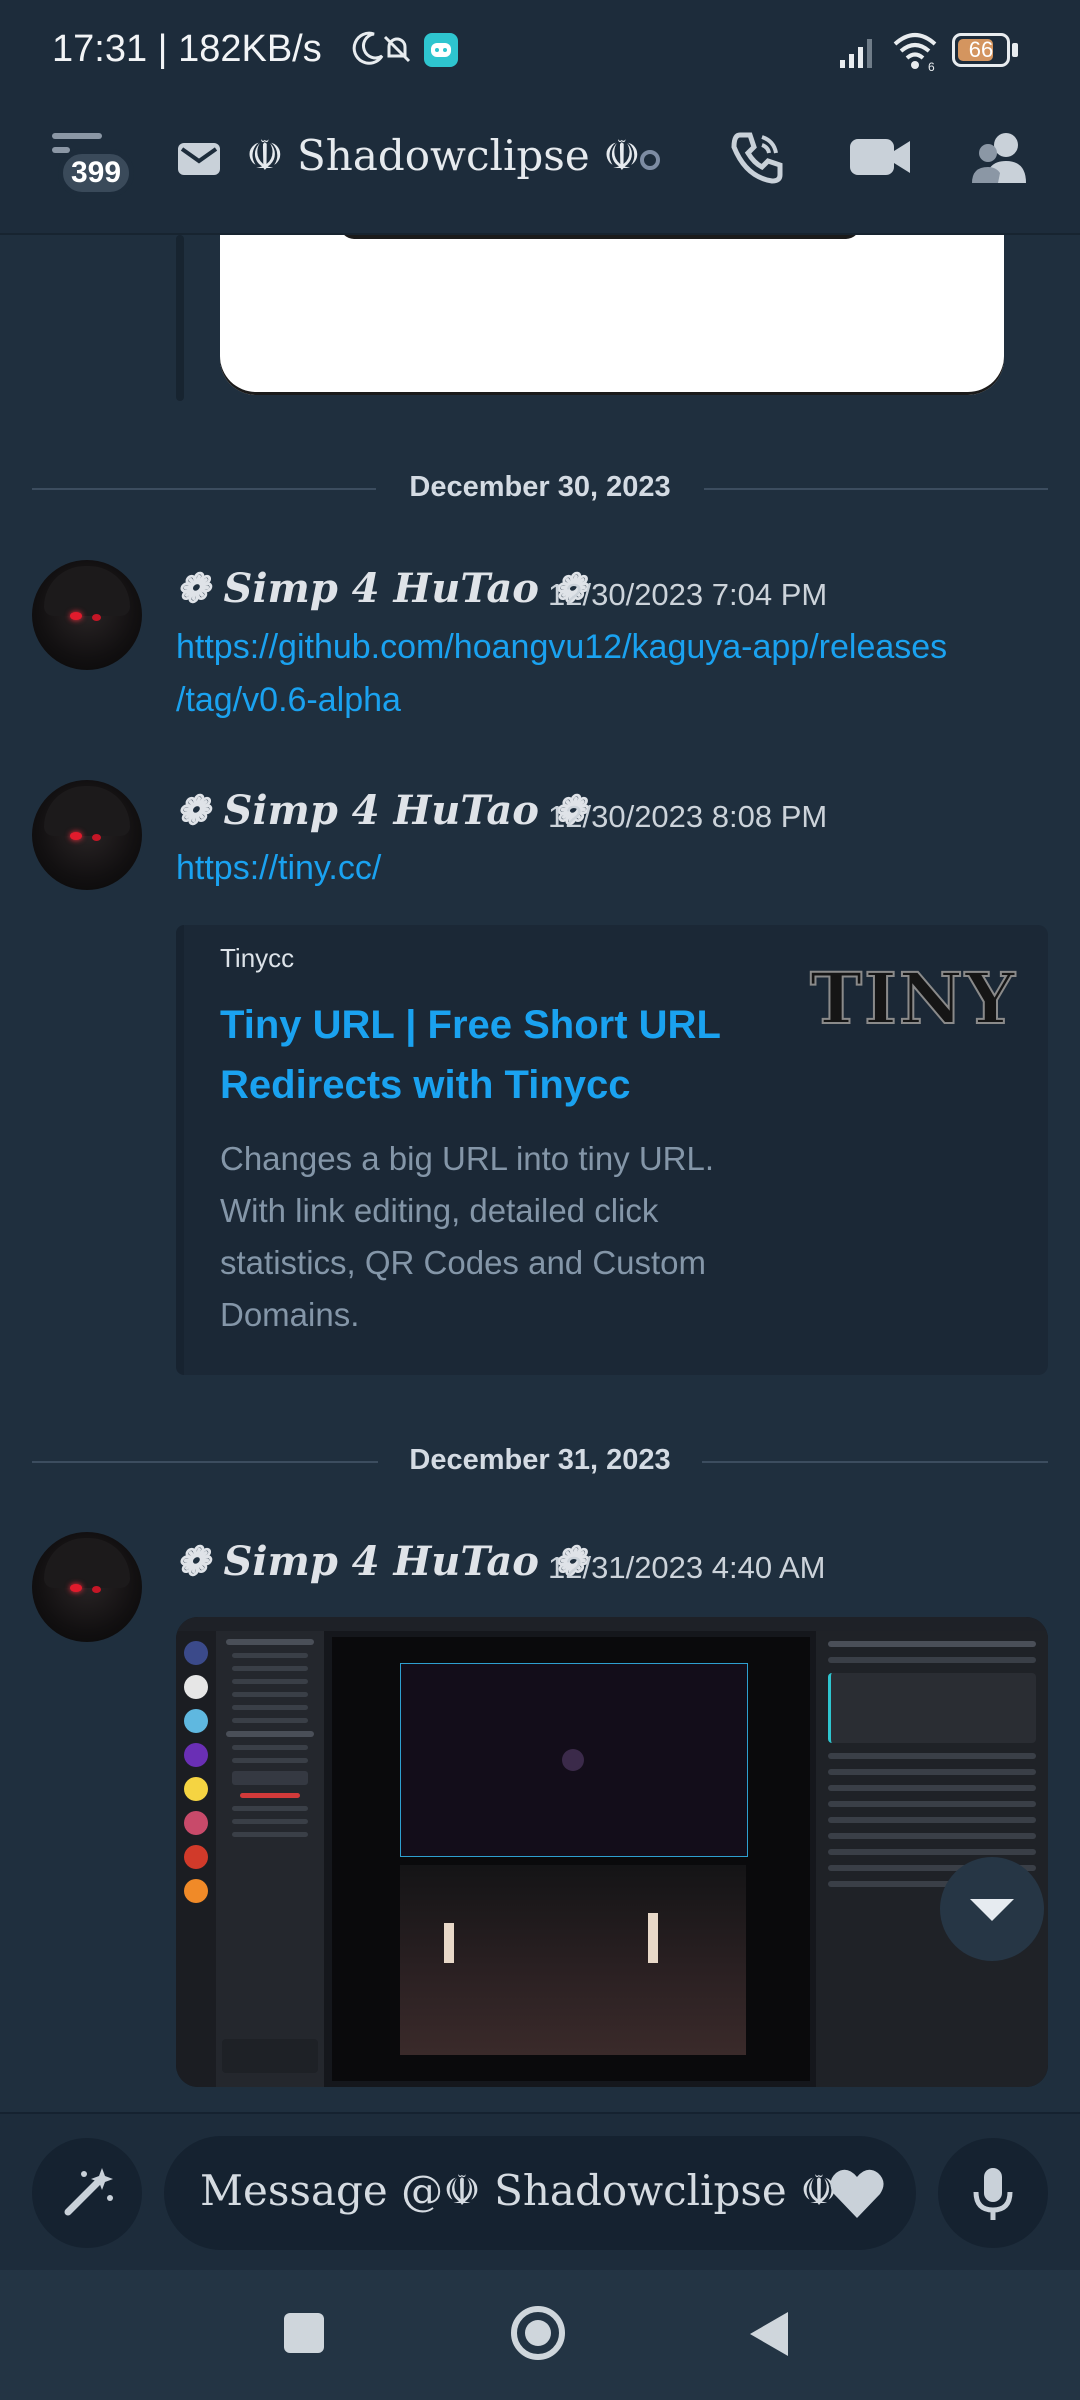  I want to click on wifi-icon: 6, so click(915, 52).